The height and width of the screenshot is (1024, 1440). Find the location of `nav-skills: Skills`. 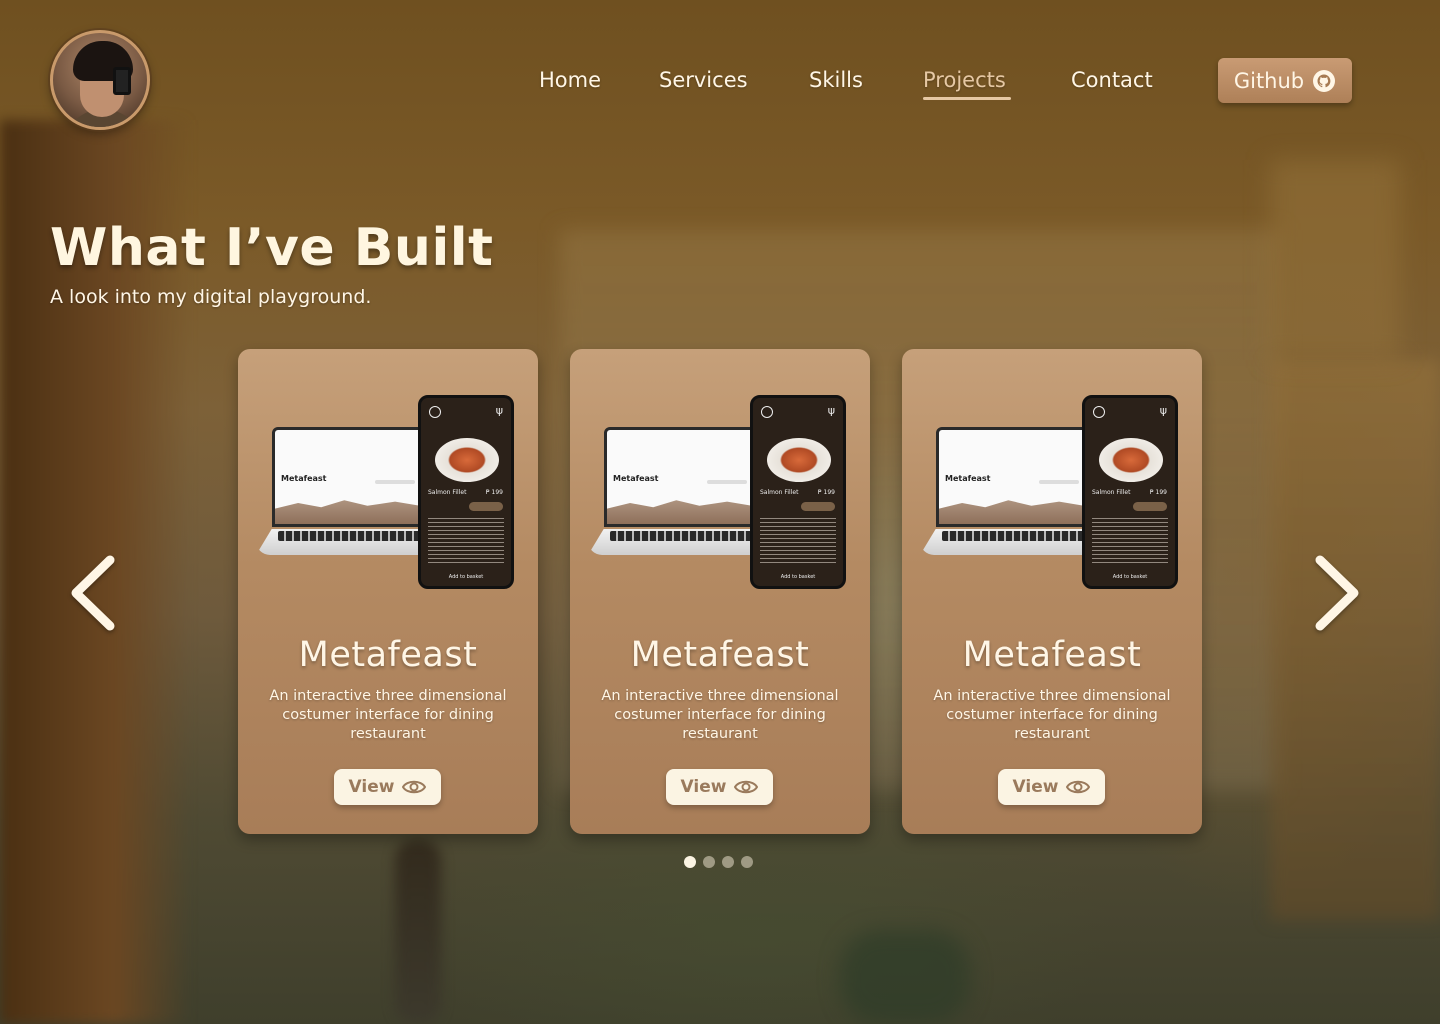

nav-skills: Skills is located at coordinates (836, 80).